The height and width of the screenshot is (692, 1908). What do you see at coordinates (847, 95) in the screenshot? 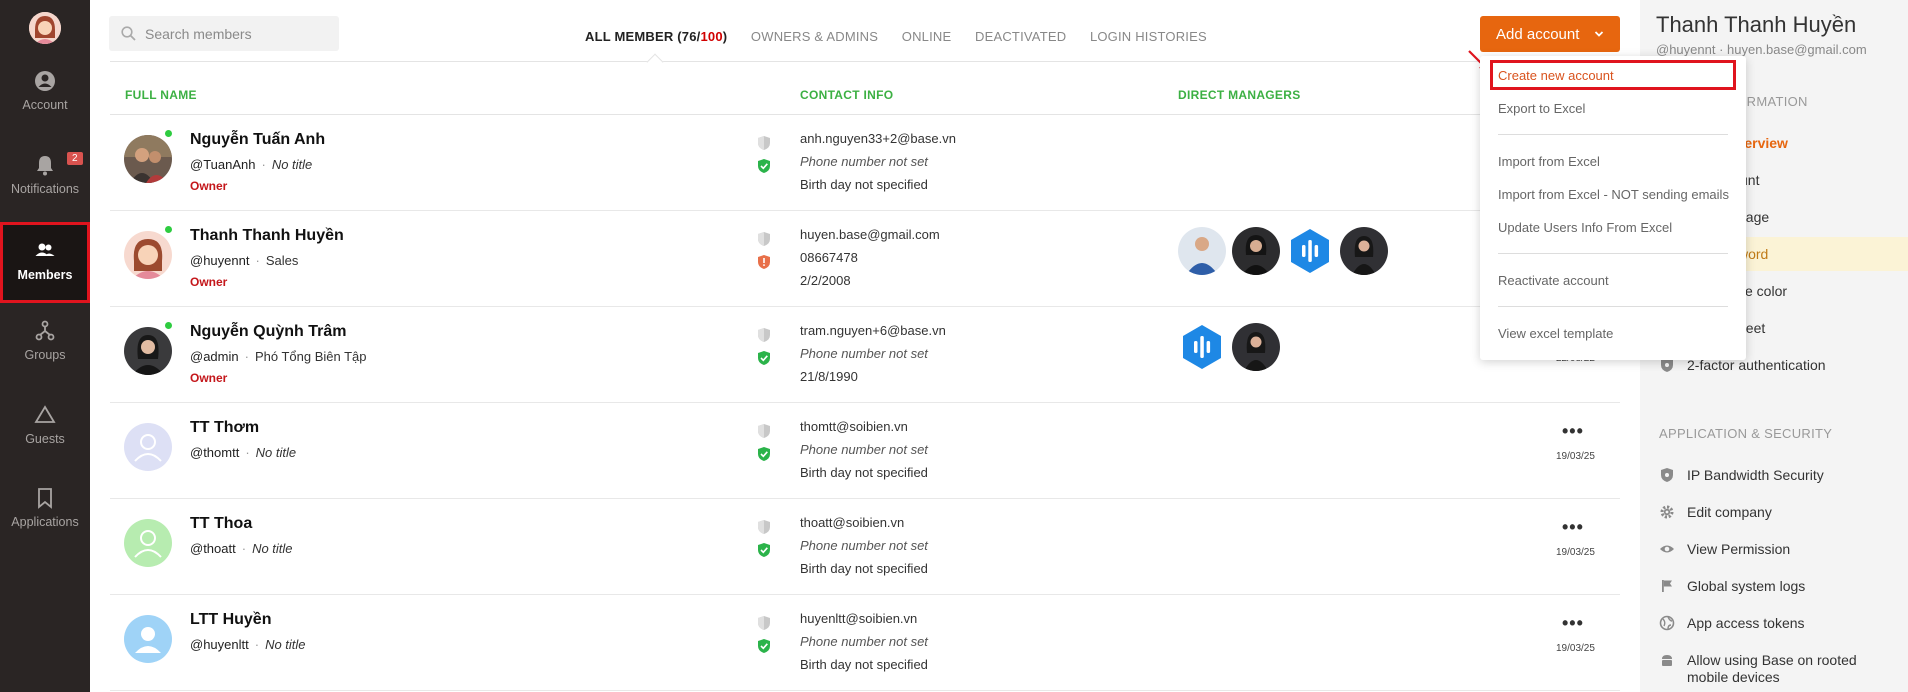
I see `col-header-contact-info: CONTACT INFO` at bounding box center [847, 95].